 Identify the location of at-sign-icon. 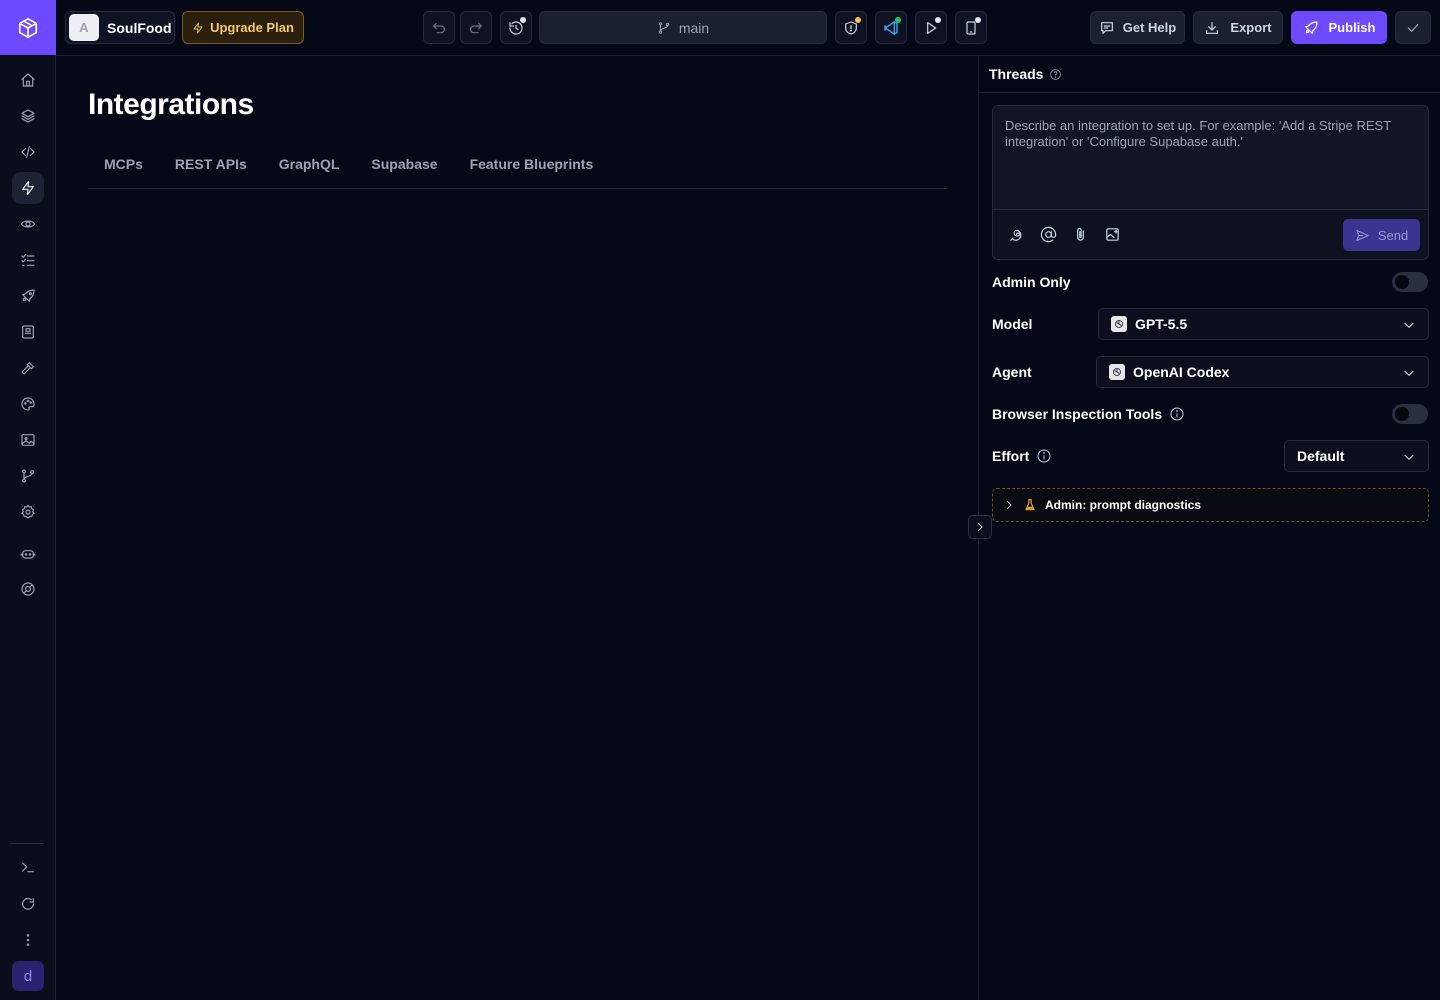
(1048, 234).